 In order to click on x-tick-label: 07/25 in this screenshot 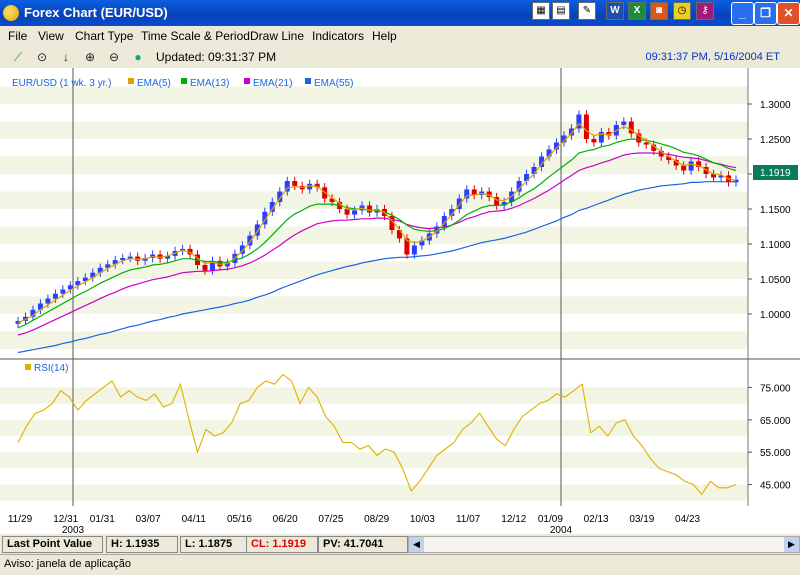, I will do `click(330, 519)`.